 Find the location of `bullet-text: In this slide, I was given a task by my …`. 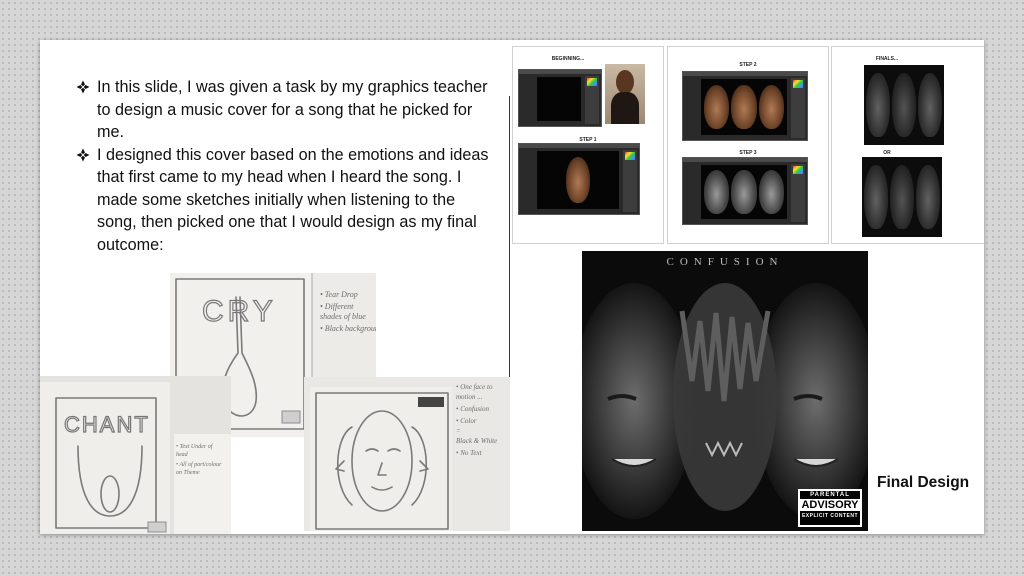

bullet-text: In this slide, I was given a task by my … is located at coordinates (292, 109).